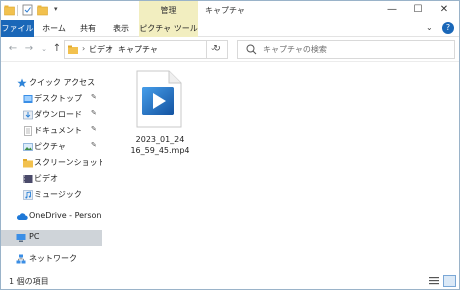  What do you see at coordinates (58, 194) in the screenshot?
I see `nav-label: ミュージック` at bounding box center [58, 194].